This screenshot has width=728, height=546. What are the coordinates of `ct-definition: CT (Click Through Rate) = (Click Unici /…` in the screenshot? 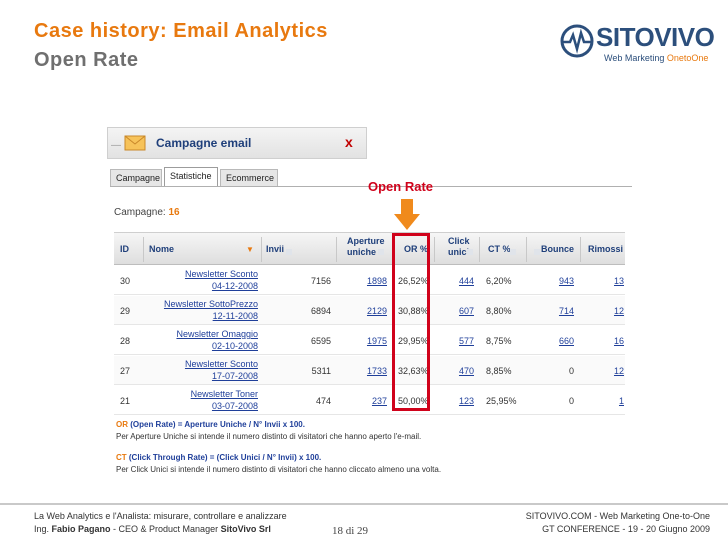 It's located at (219, 457).